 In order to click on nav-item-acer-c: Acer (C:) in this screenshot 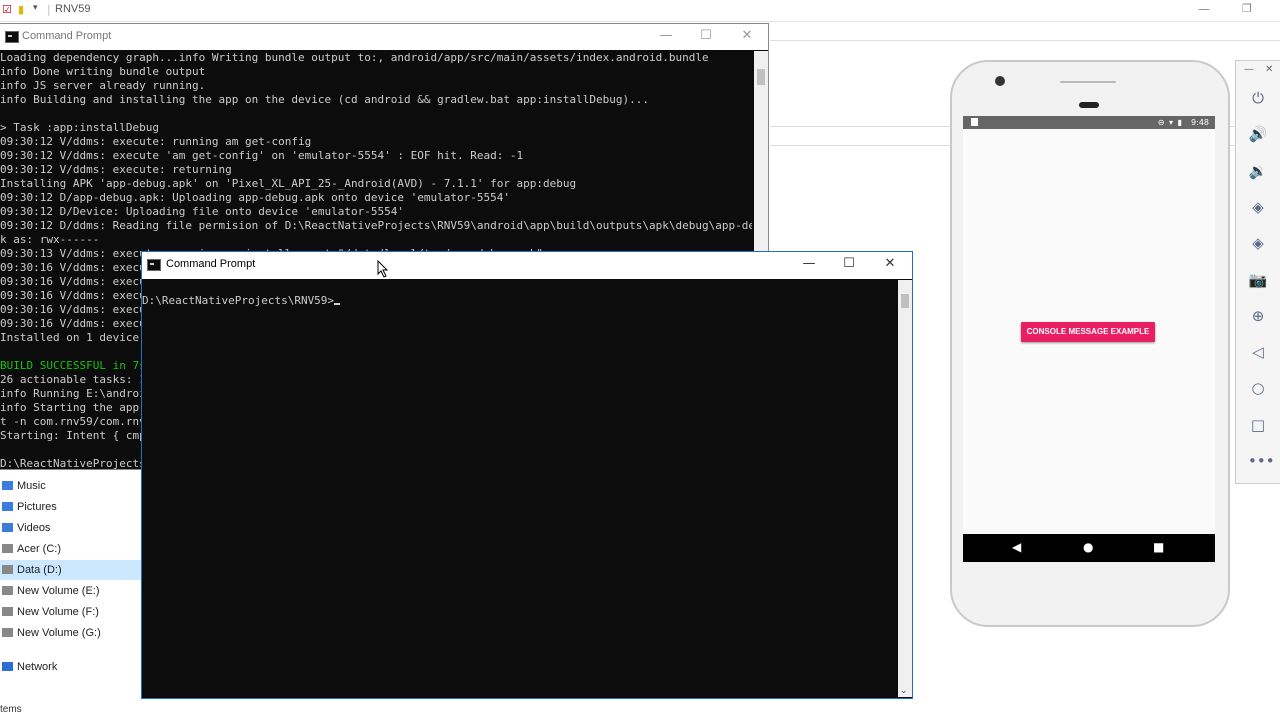, I will do `click(70, 549)`.